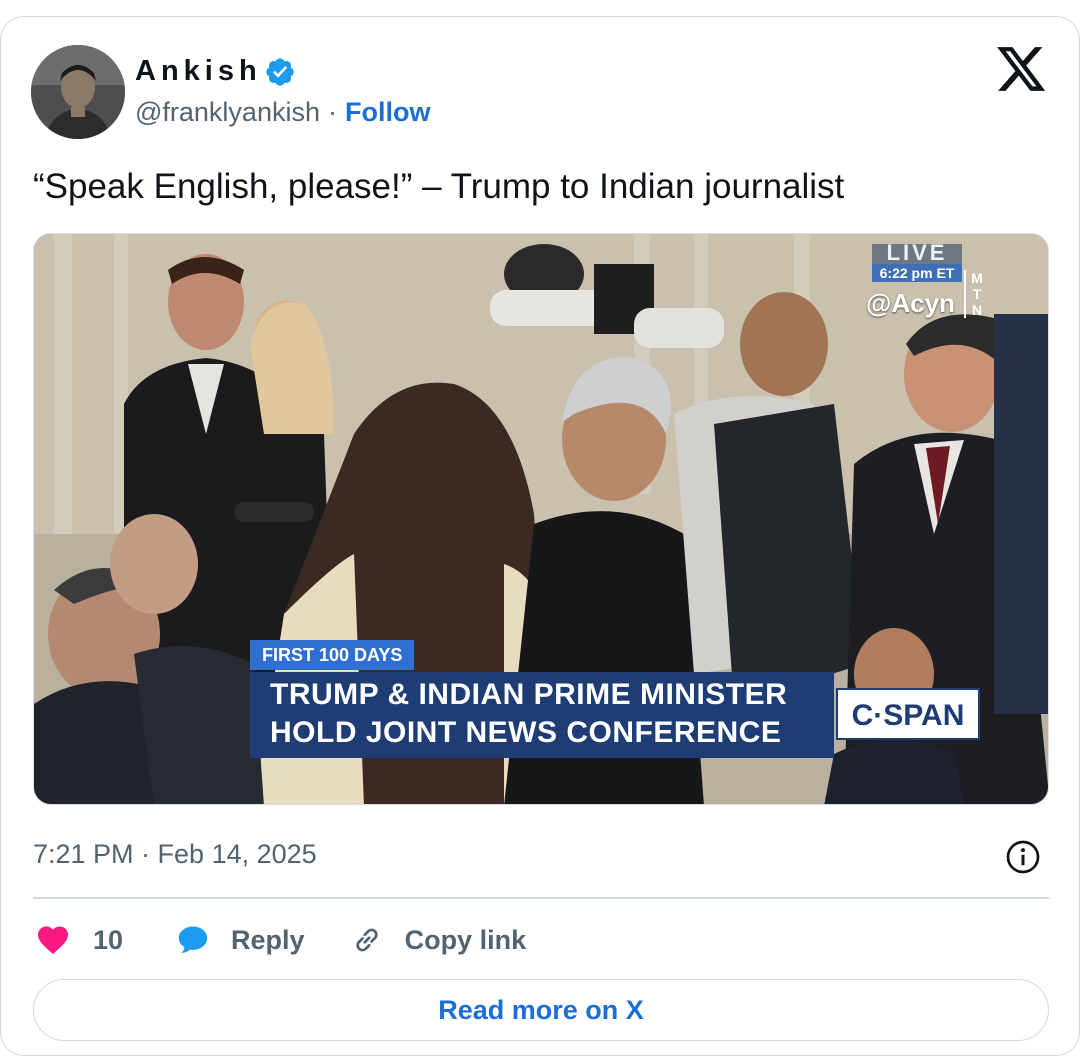 This screenshot has width=1080, height=1062. I want to click on video-watermark: @Acyn, so click(910, 303).